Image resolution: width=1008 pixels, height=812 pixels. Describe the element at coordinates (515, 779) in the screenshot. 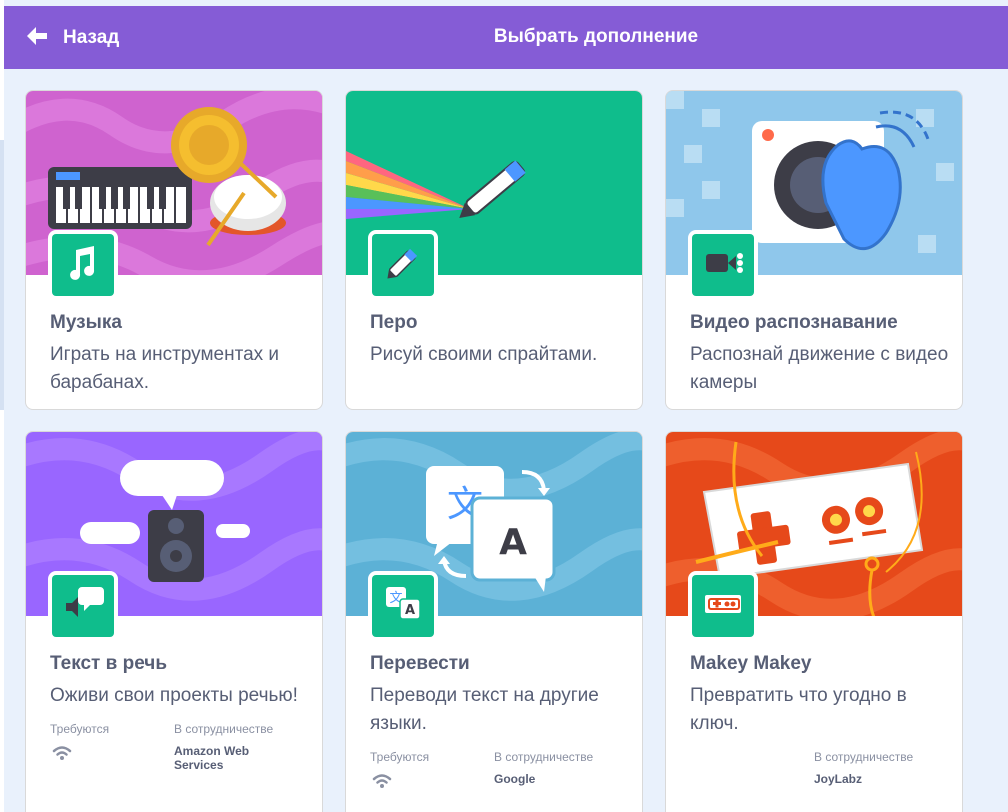

I see `collaboration-partner: Google` at that location.